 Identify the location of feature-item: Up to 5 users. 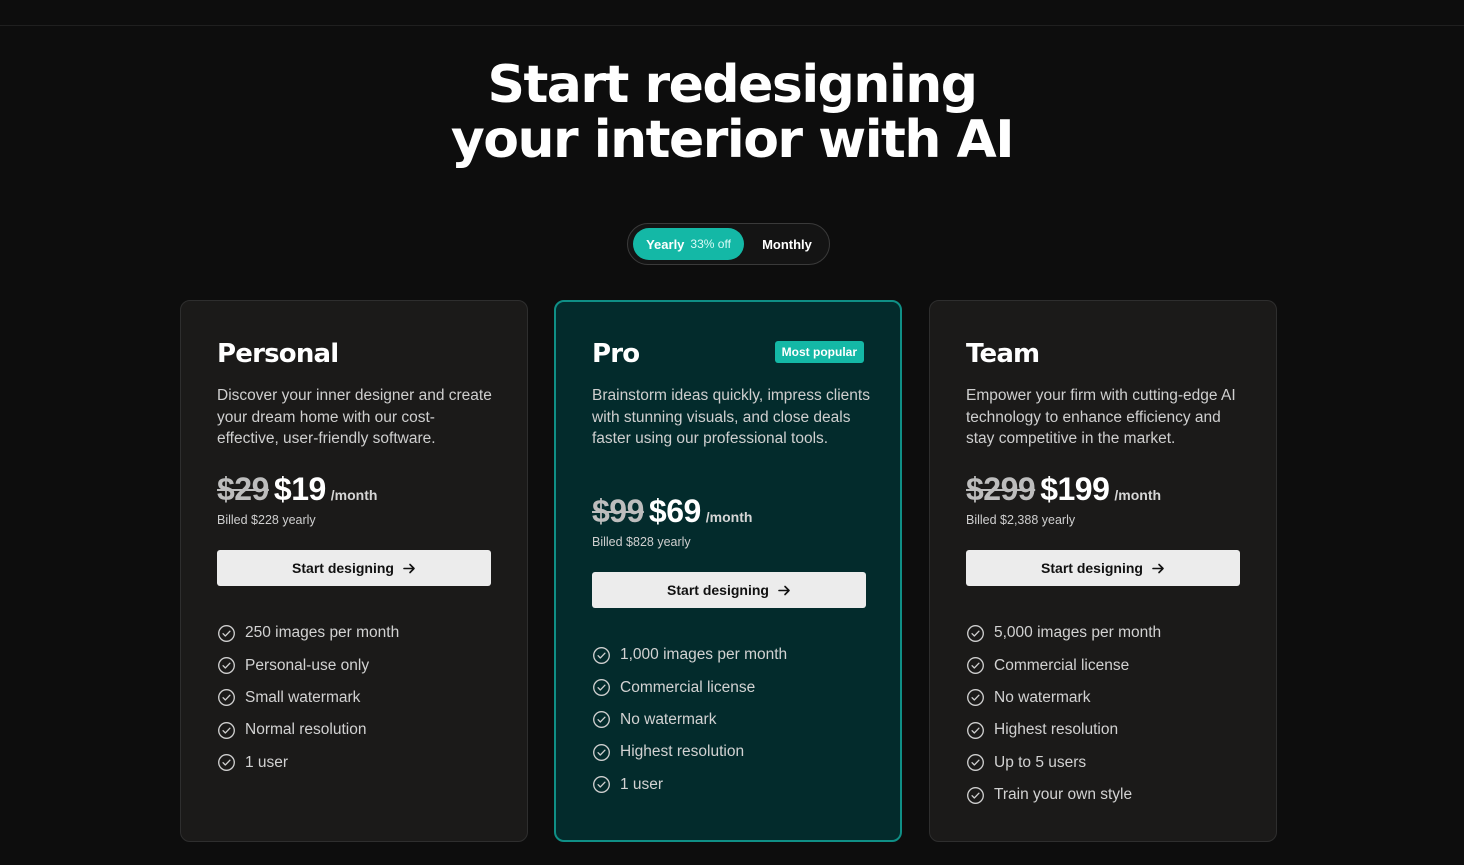
(1063, 763).